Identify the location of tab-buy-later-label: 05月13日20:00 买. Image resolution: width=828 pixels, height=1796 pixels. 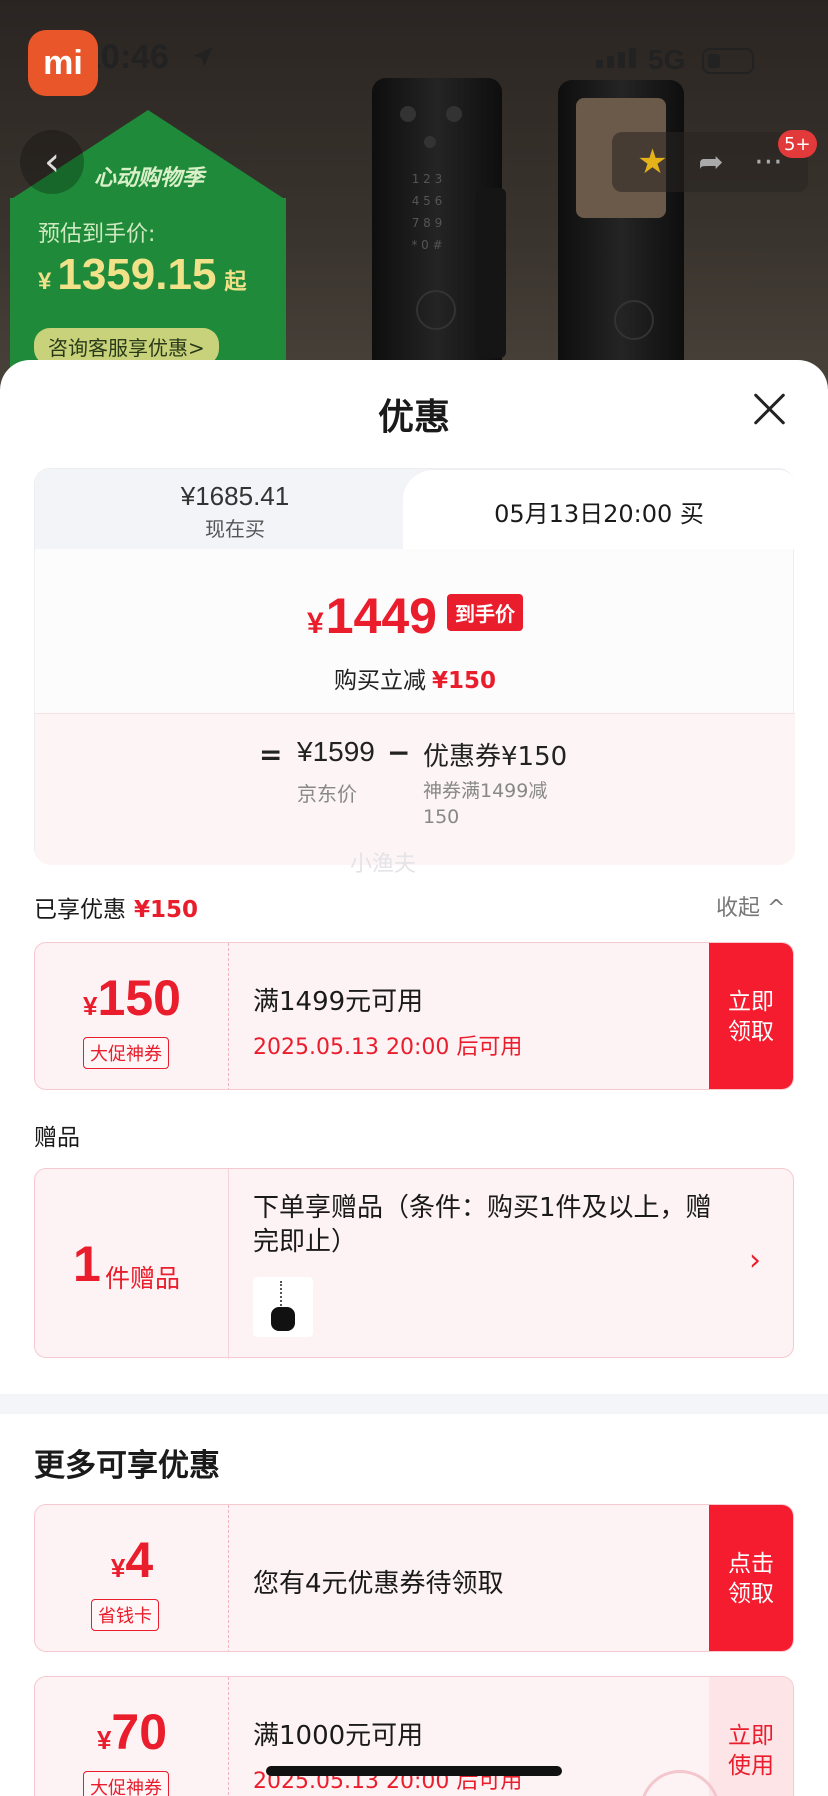
(599, 514).